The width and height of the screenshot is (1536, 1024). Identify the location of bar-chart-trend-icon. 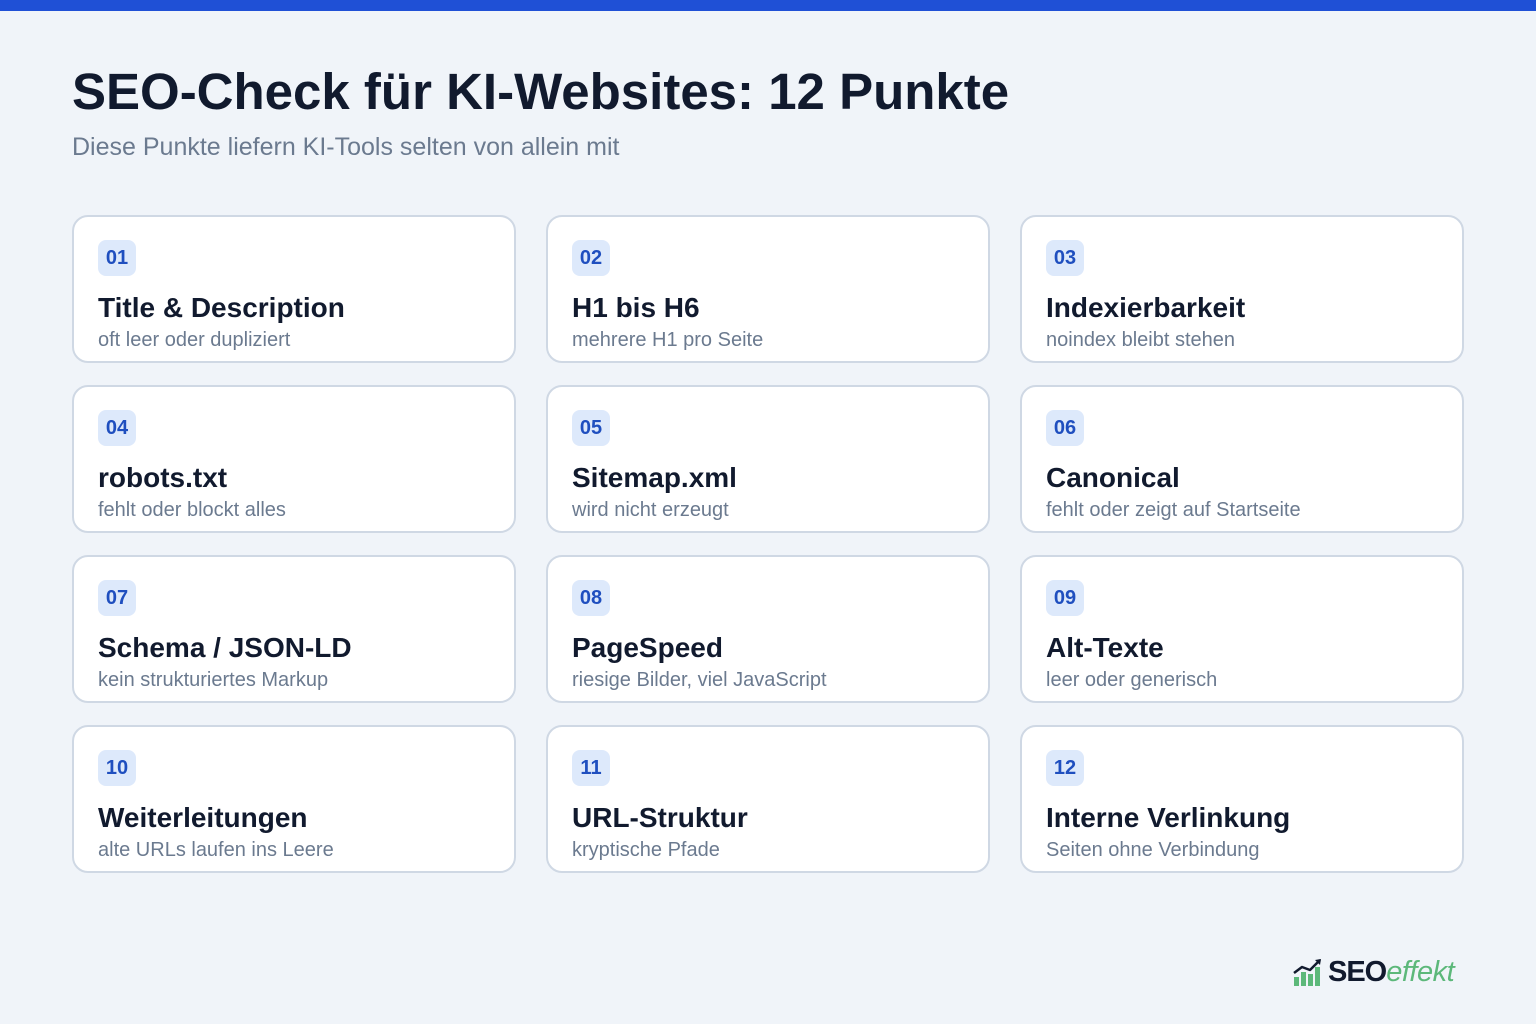
(1307, 972).